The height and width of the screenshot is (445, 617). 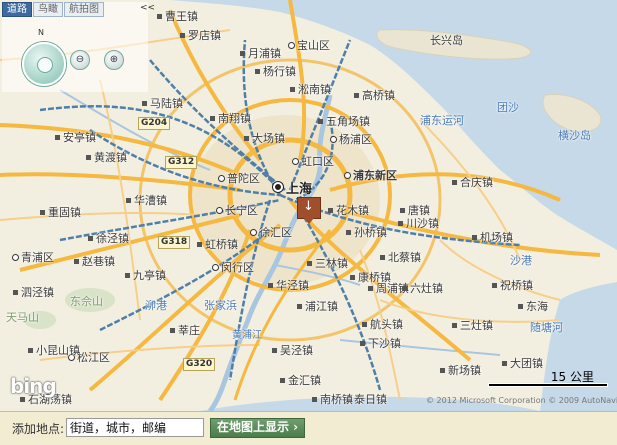 What do you see at coordinates (292, 351) in the screenshot?
I see `place-label: 吴泾镇` at bounding box center [292, 351].